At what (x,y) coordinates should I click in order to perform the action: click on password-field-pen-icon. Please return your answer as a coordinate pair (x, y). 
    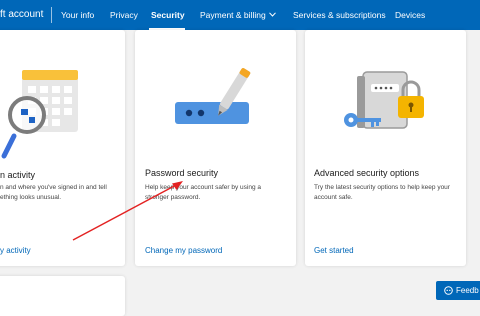
    Looking at the image, I should click on (213, 96).